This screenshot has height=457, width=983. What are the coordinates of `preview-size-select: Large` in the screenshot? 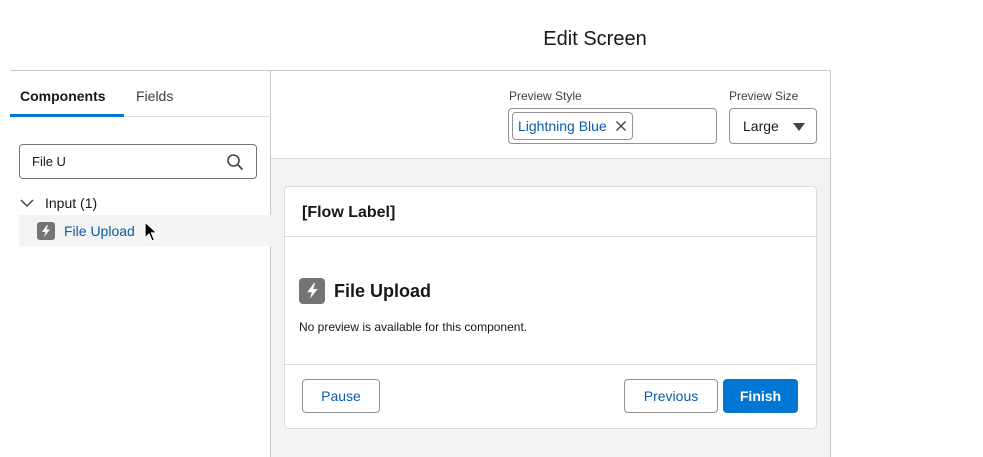 It's located at (773, 126).